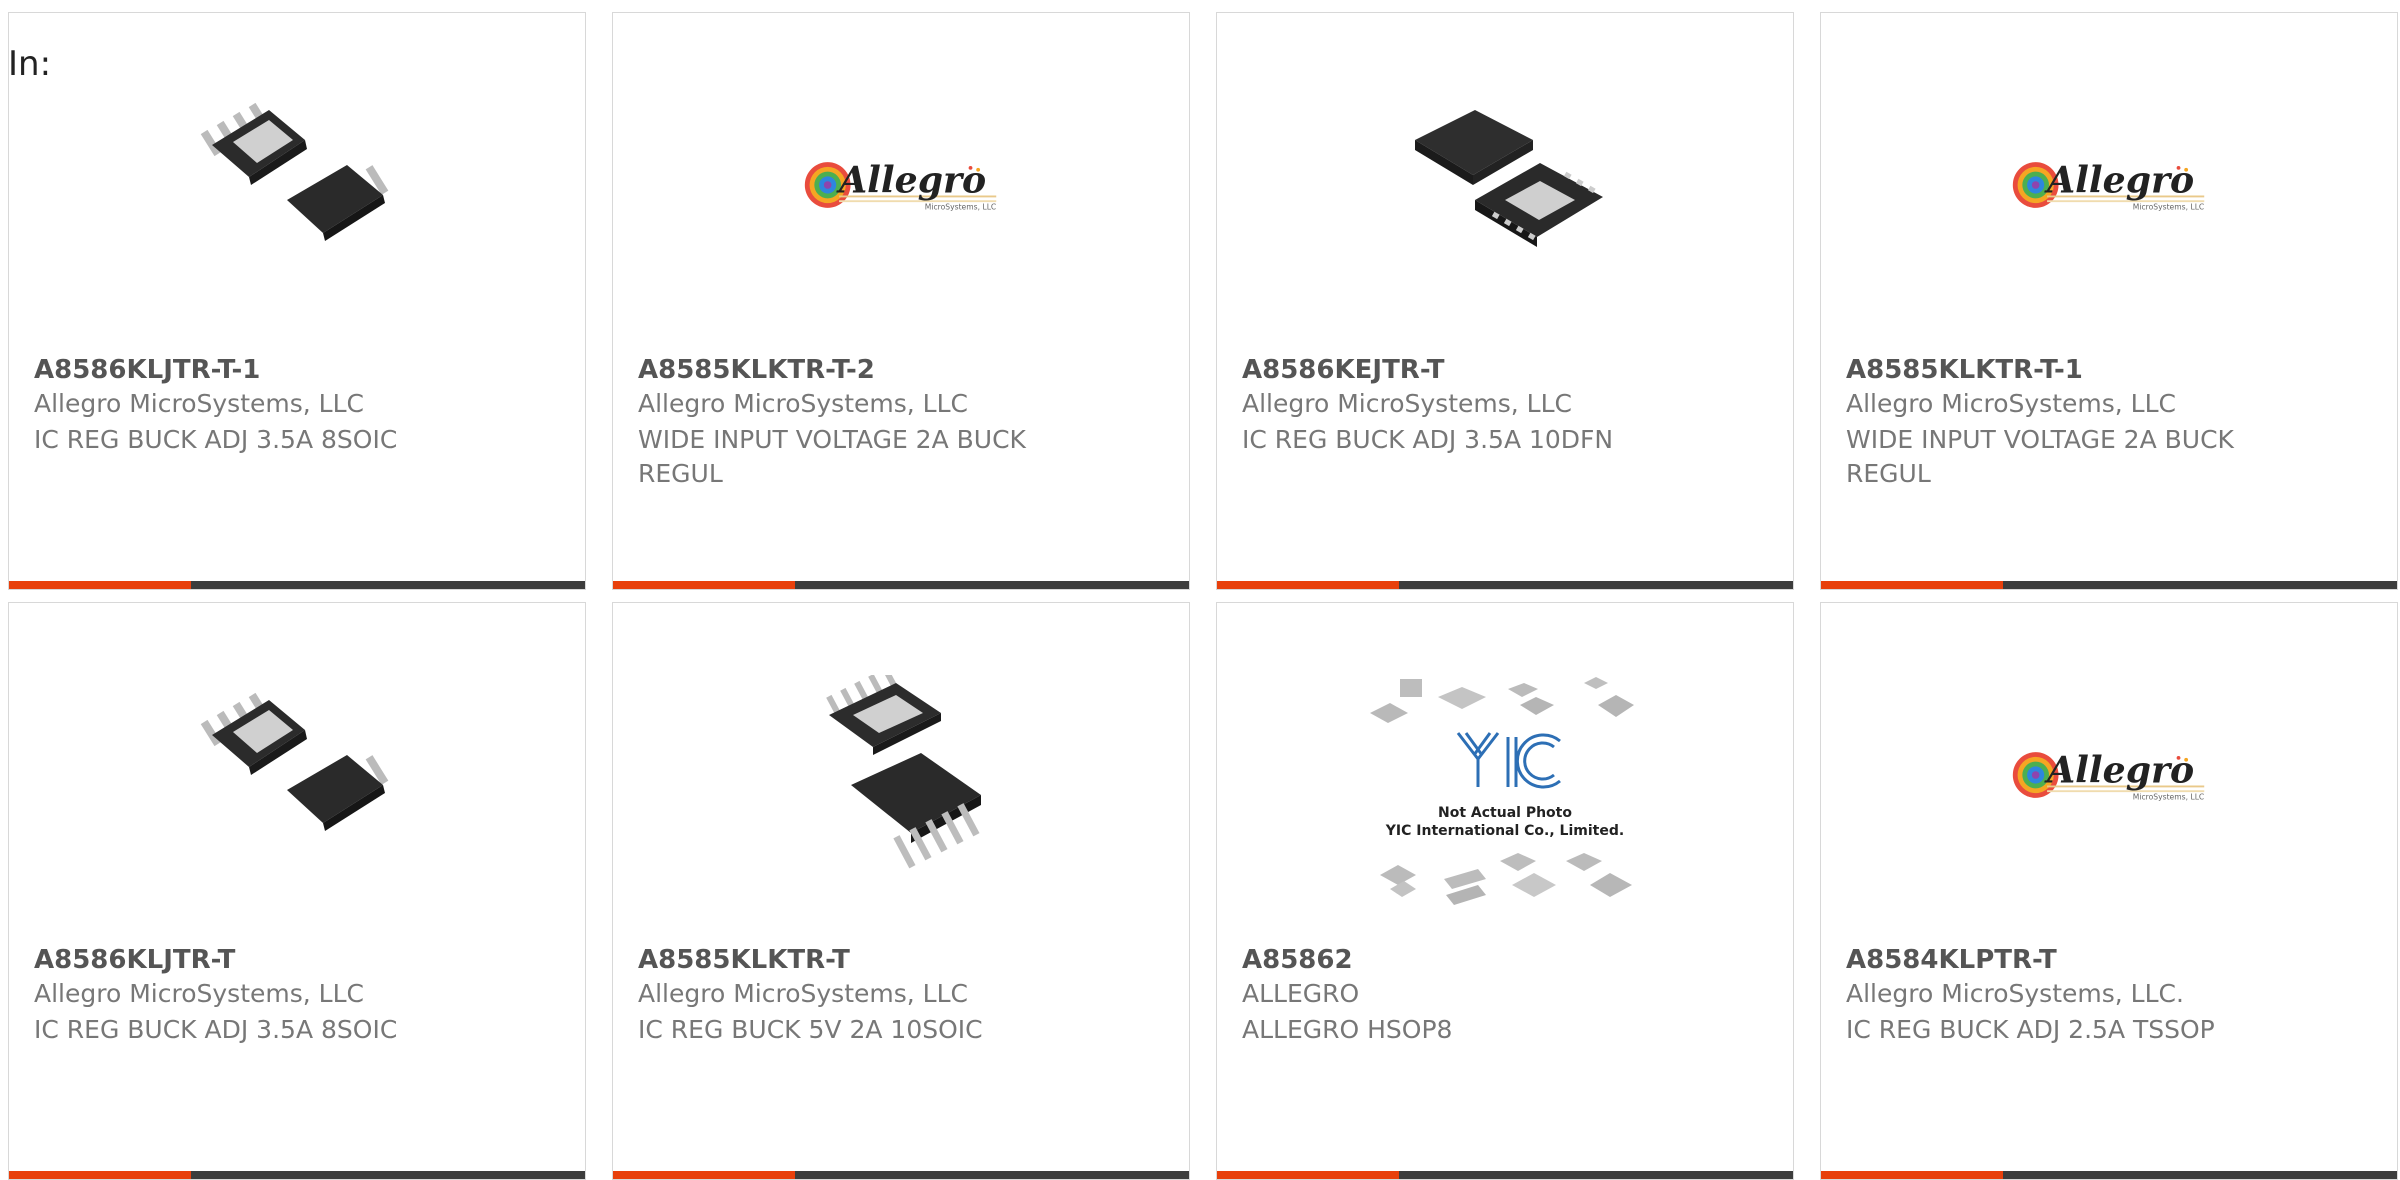  I want to click on yic-caption-line1: Not Actual Photo, so click(1505, 813).